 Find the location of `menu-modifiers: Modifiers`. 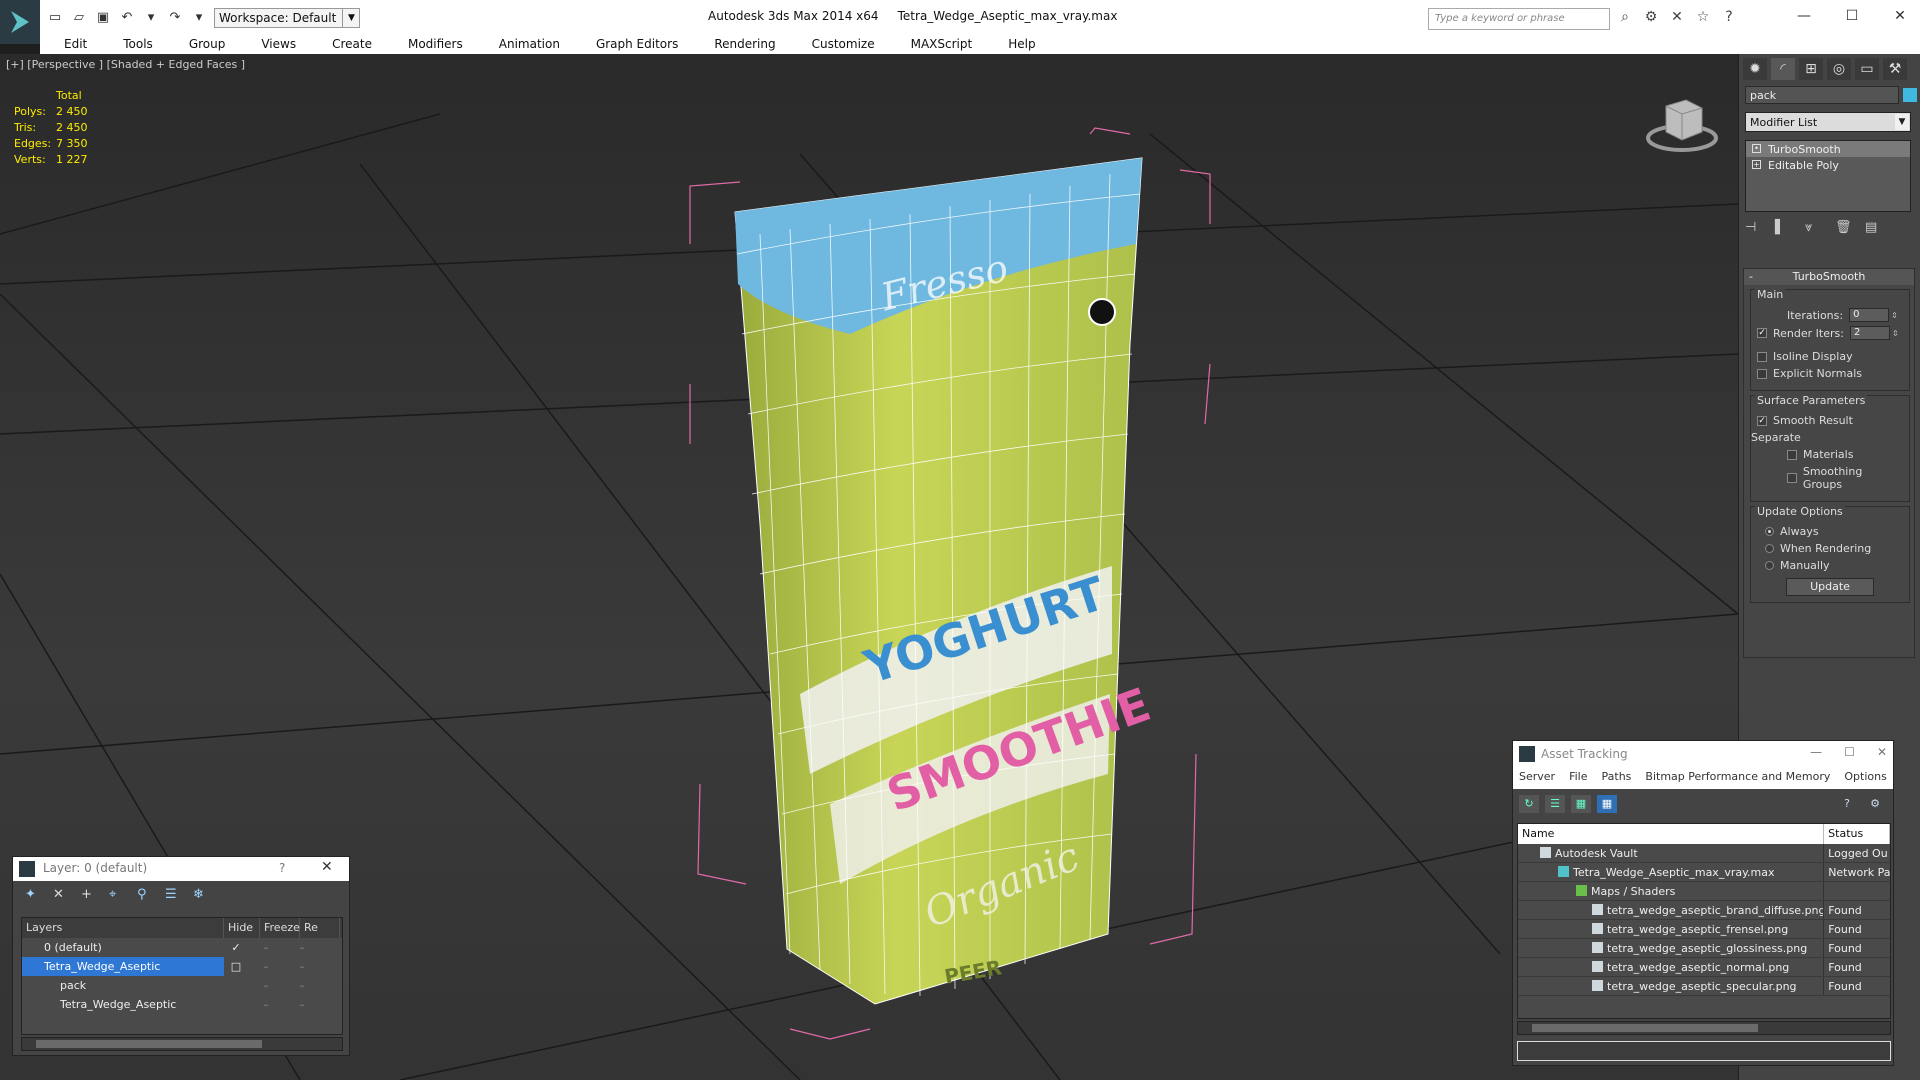

menu-modifiers: Modifiers is located at coordinates (429, 44).